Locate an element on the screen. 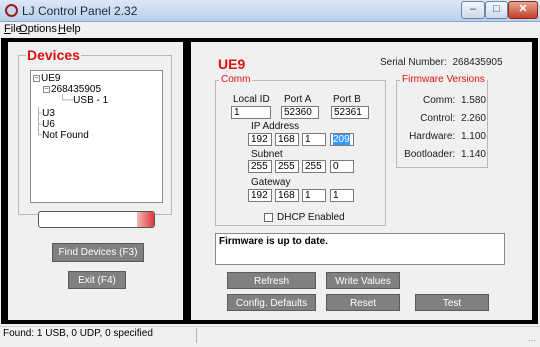 This screenshot has width=540, height=347. tree-item-not-found: └Not Found is located at coordinates (62, 135).